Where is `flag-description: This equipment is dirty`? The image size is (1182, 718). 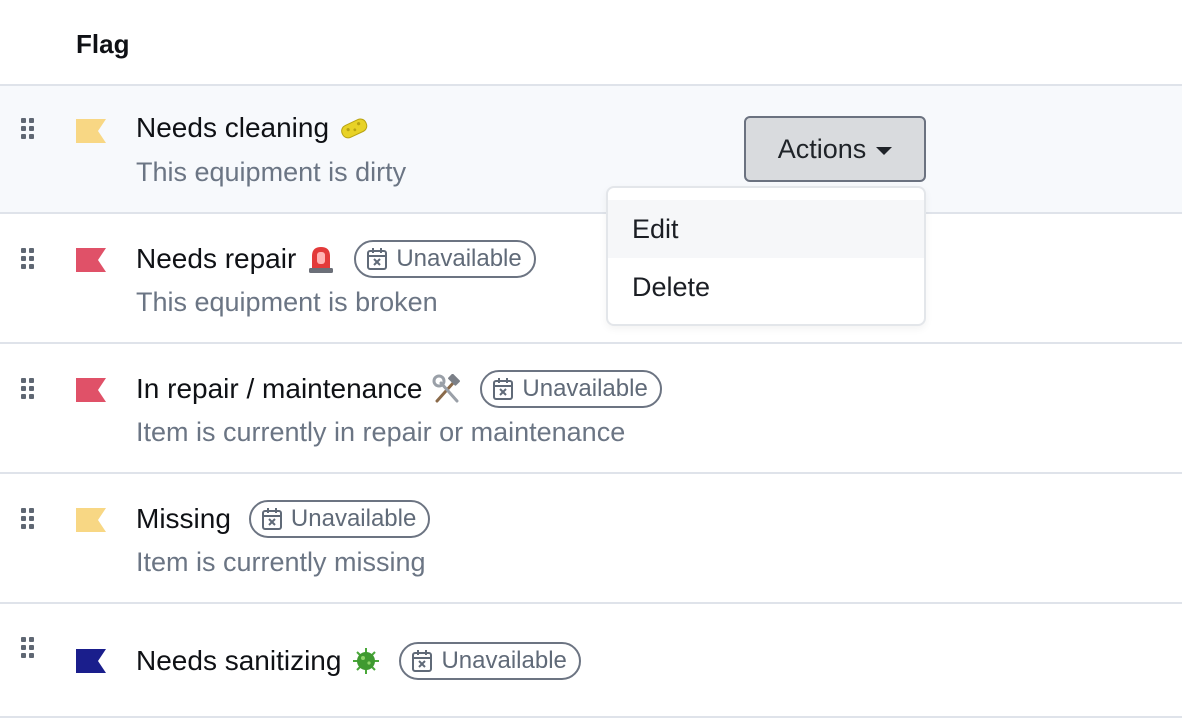
flag-description: This equipment is dirty is located at coordinates (271, 172).